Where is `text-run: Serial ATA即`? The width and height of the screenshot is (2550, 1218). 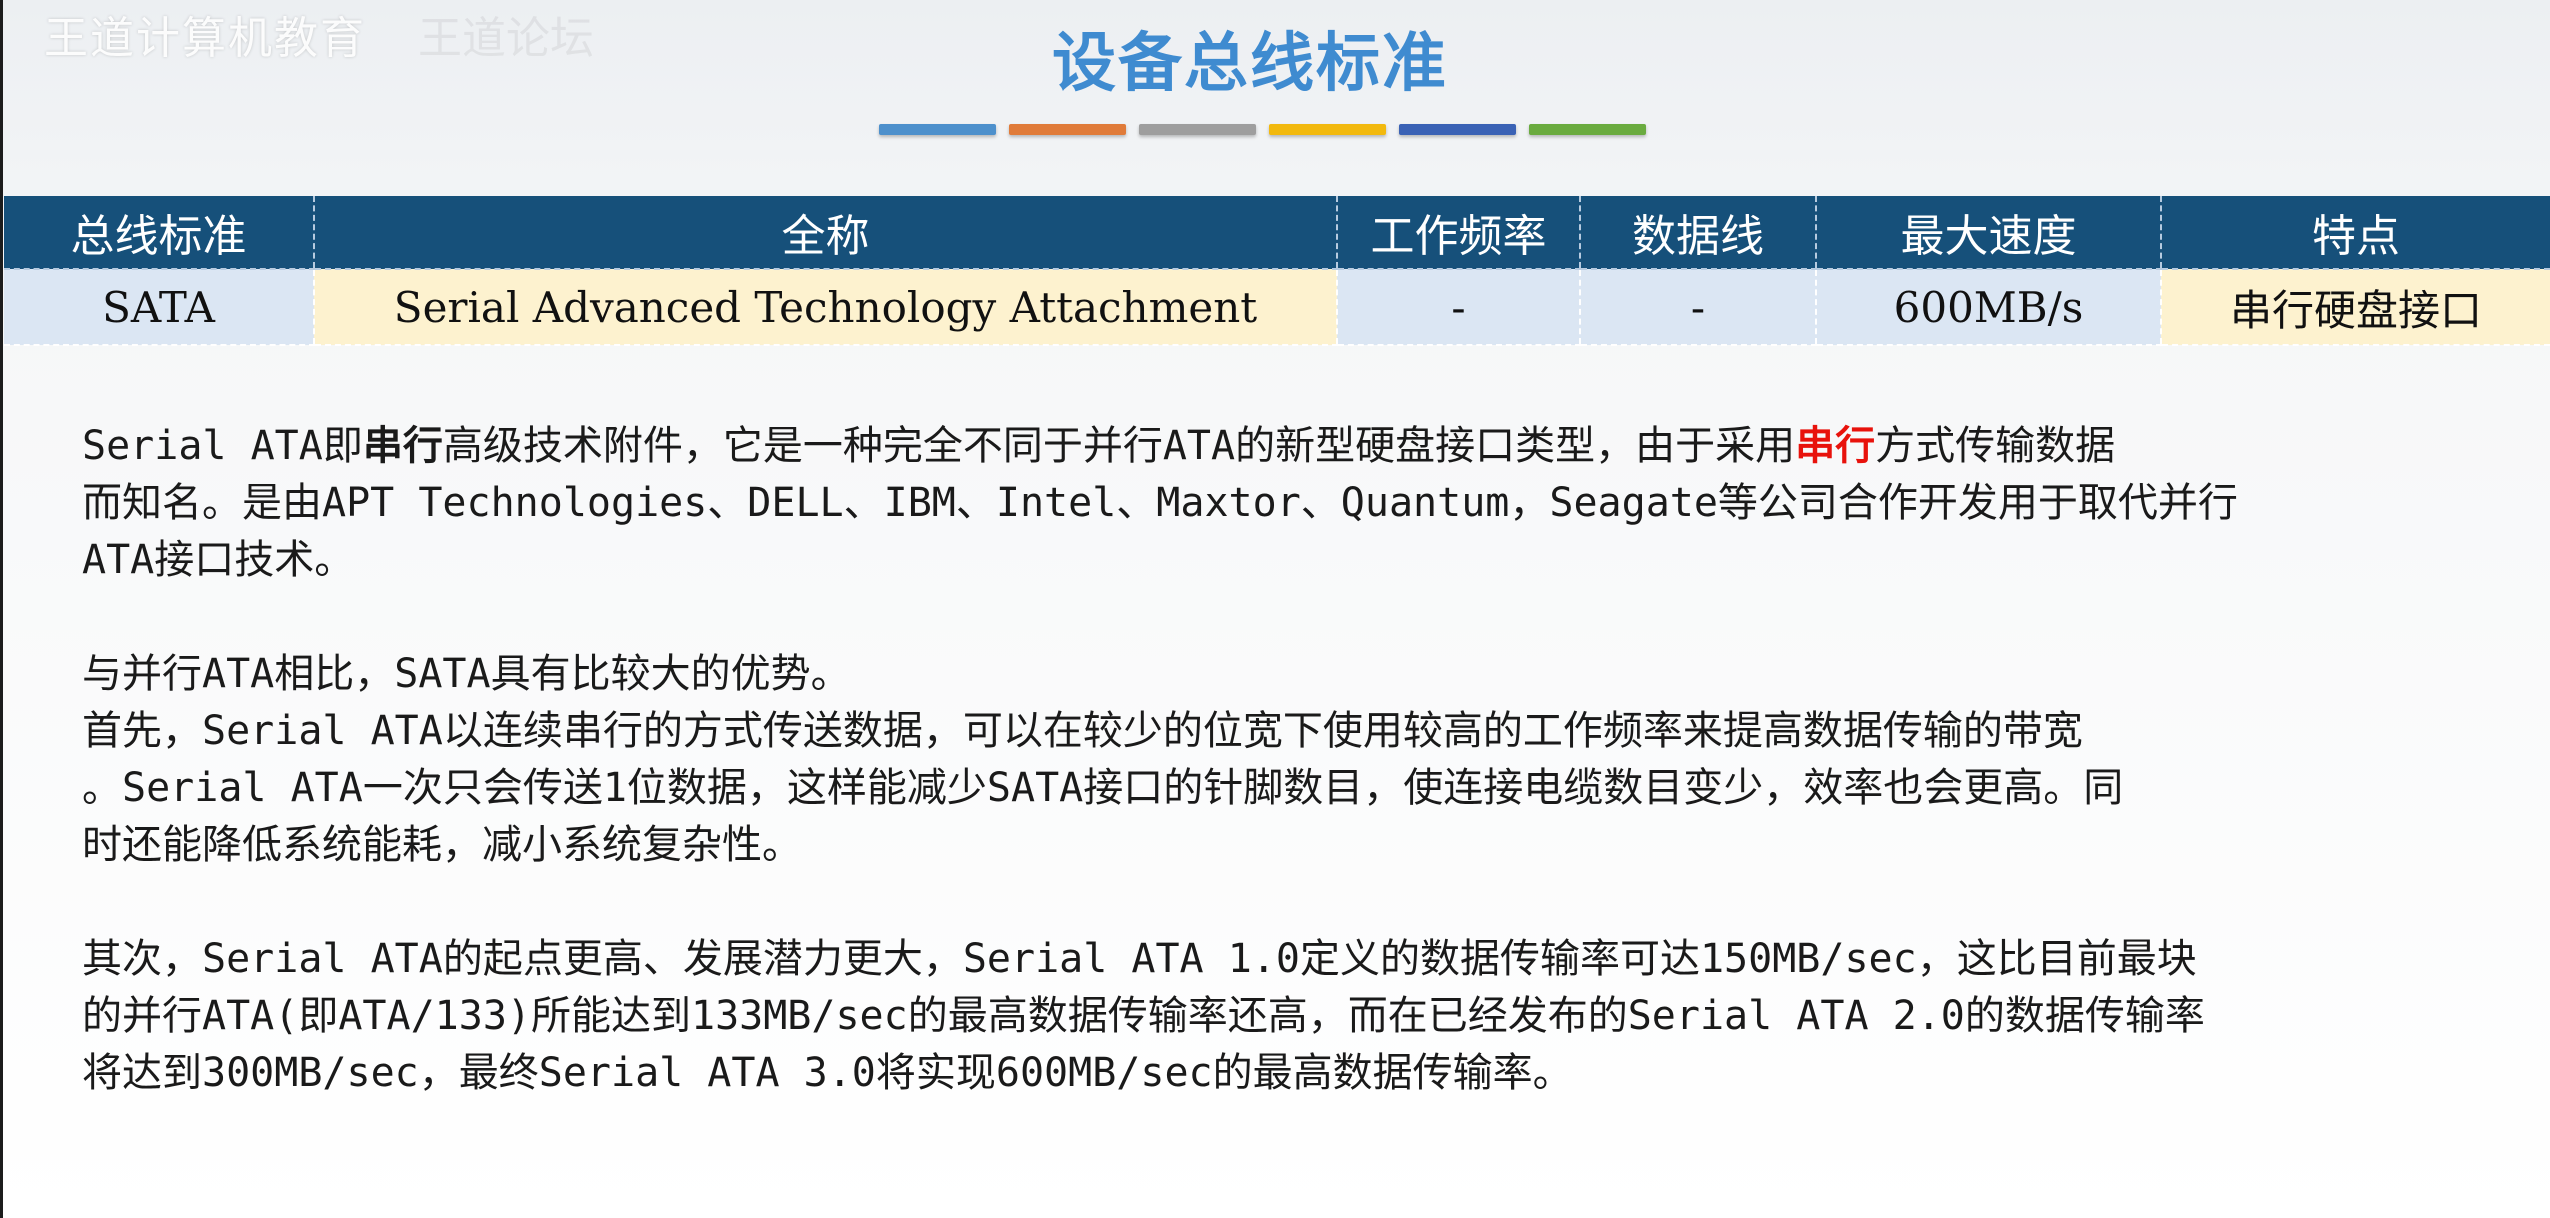
text-run: Serial ATA即 is located at coordinates (222, 446).